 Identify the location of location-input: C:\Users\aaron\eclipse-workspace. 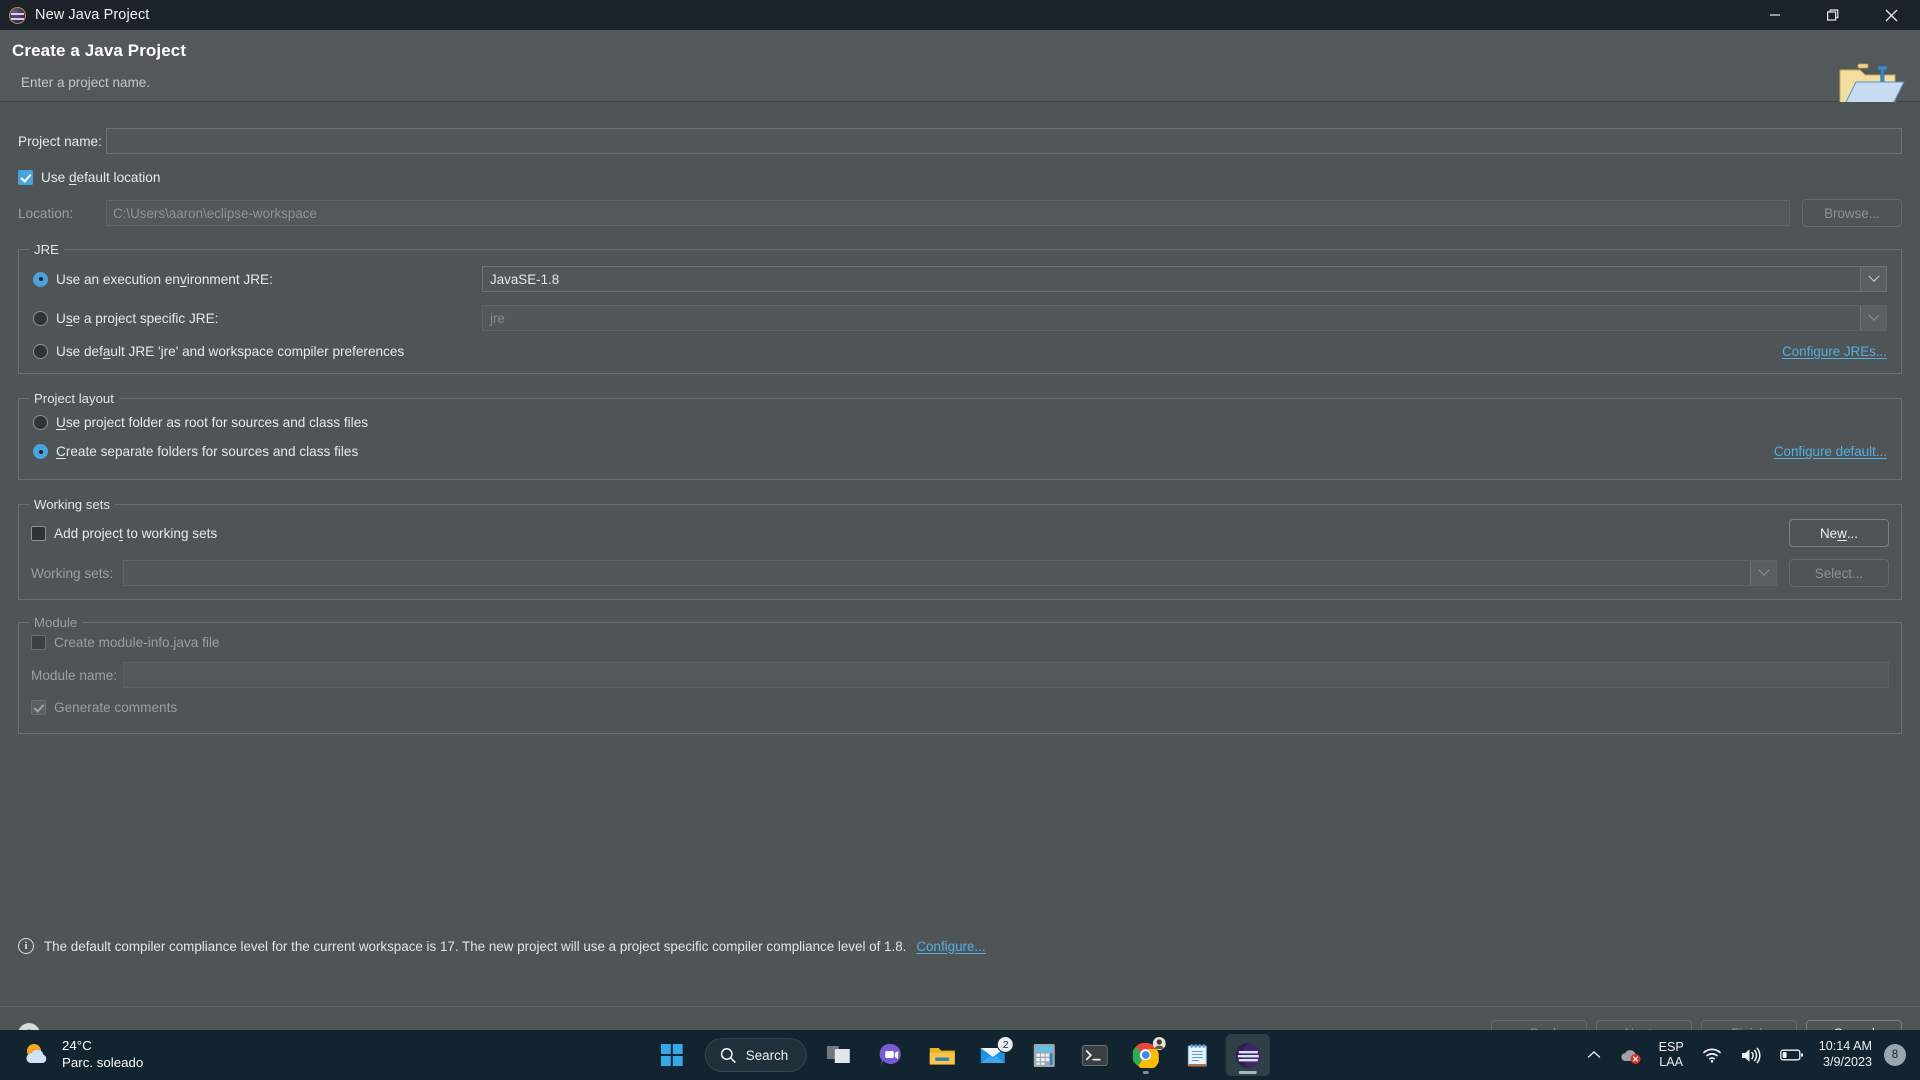
(948, 213).